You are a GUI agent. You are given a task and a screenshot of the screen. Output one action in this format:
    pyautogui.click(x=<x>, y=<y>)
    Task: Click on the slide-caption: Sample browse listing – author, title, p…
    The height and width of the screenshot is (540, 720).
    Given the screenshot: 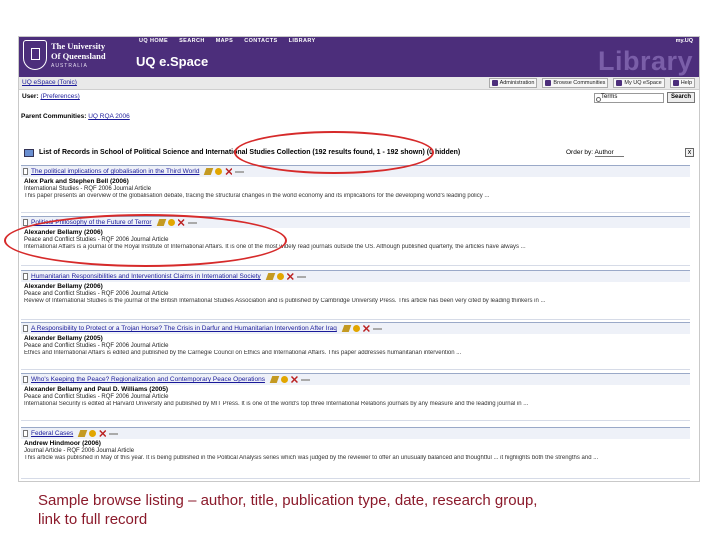 What is the action you would take?
    pyautogui.click(x=288, y=510)
    